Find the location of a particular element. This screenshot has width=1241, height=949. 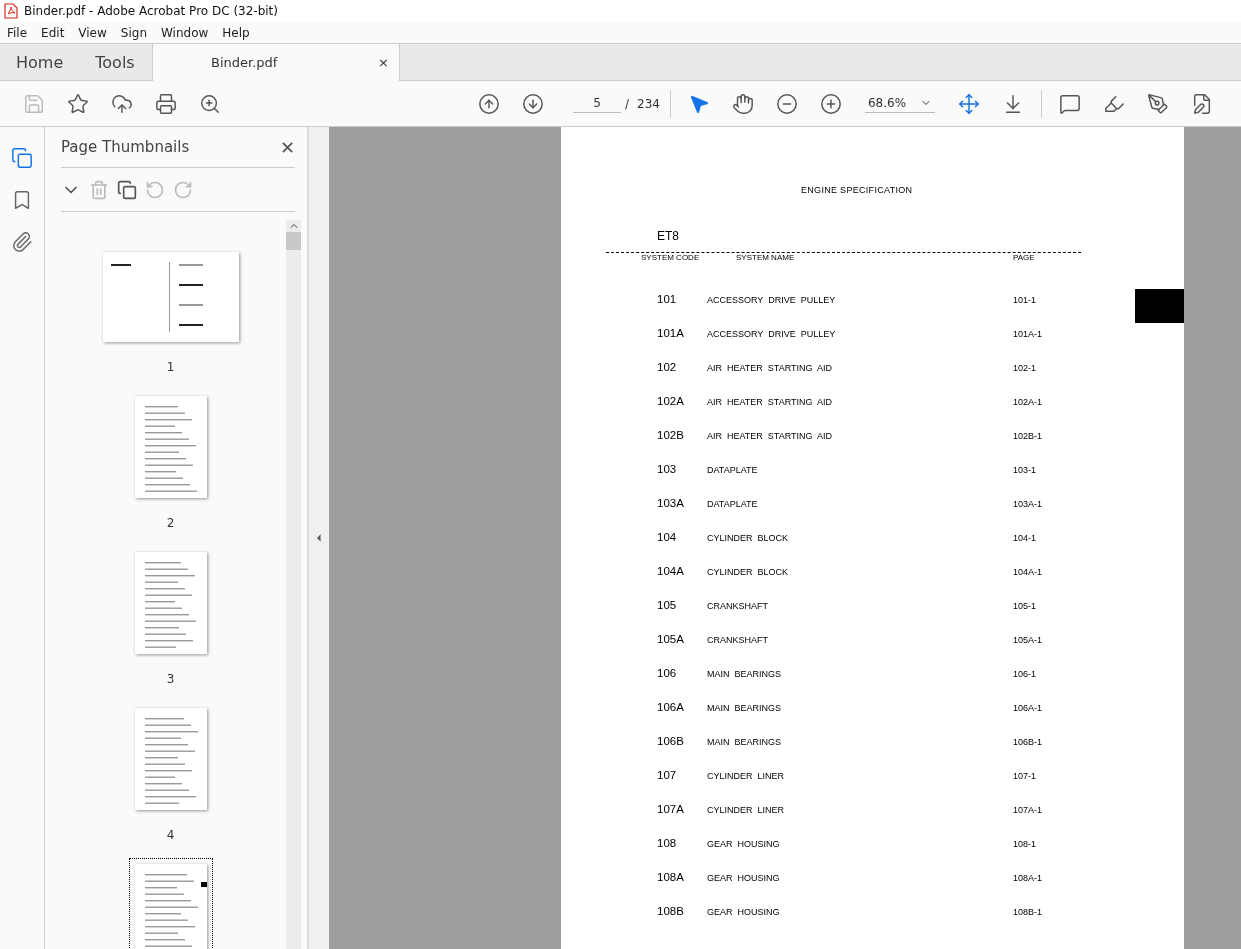

page-reference: 104-1 is located at coordinates (1025, 537).